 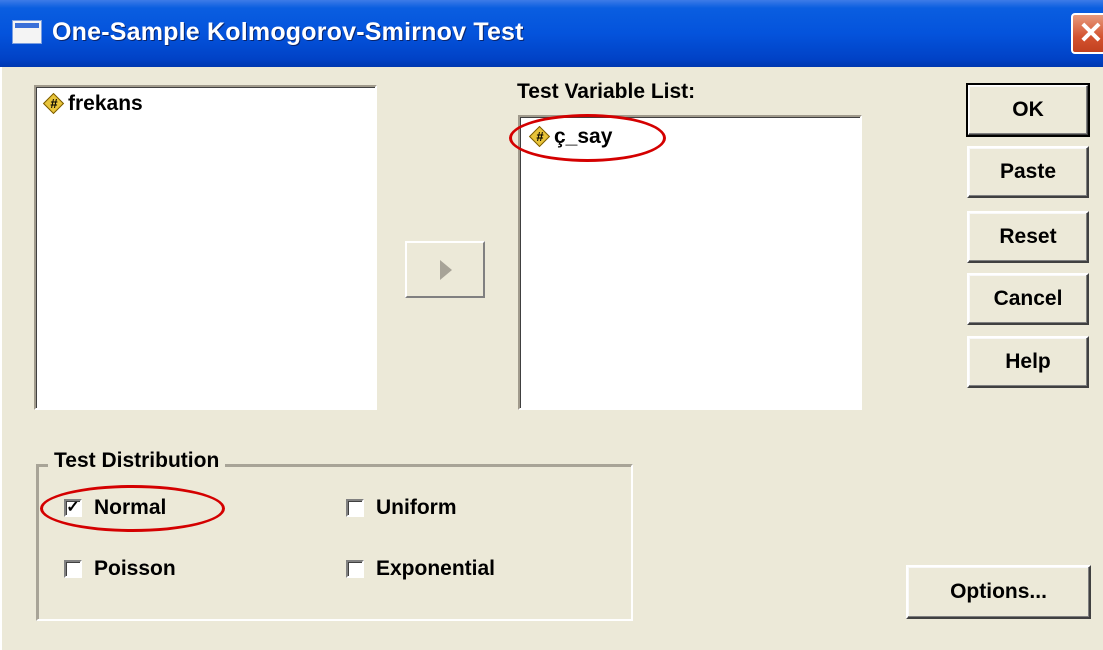 I want to click on ok-button: OK, so click(x=1028, y=110).